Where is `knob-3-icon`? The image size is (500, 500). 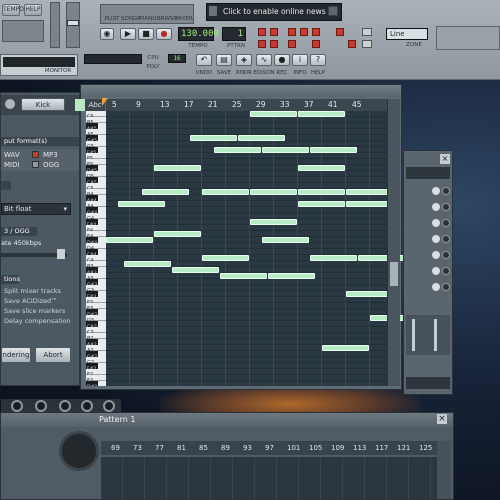 knob-3-icon is located at coordinates (65, 406).